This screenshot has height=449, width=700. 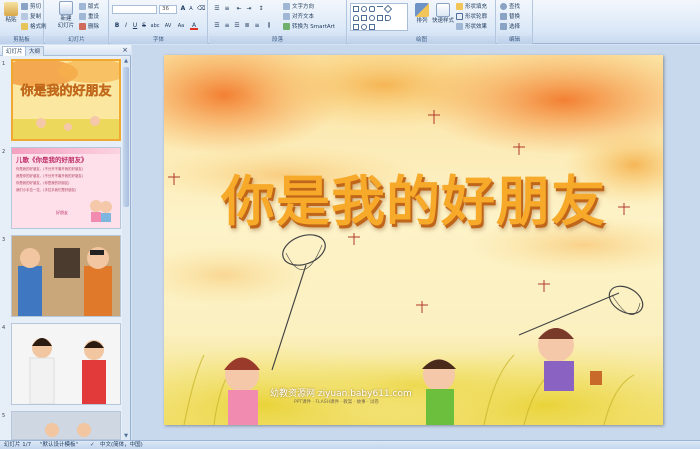 I want to click on format-painter-button: 格式刷, so click(x=34, y=26).